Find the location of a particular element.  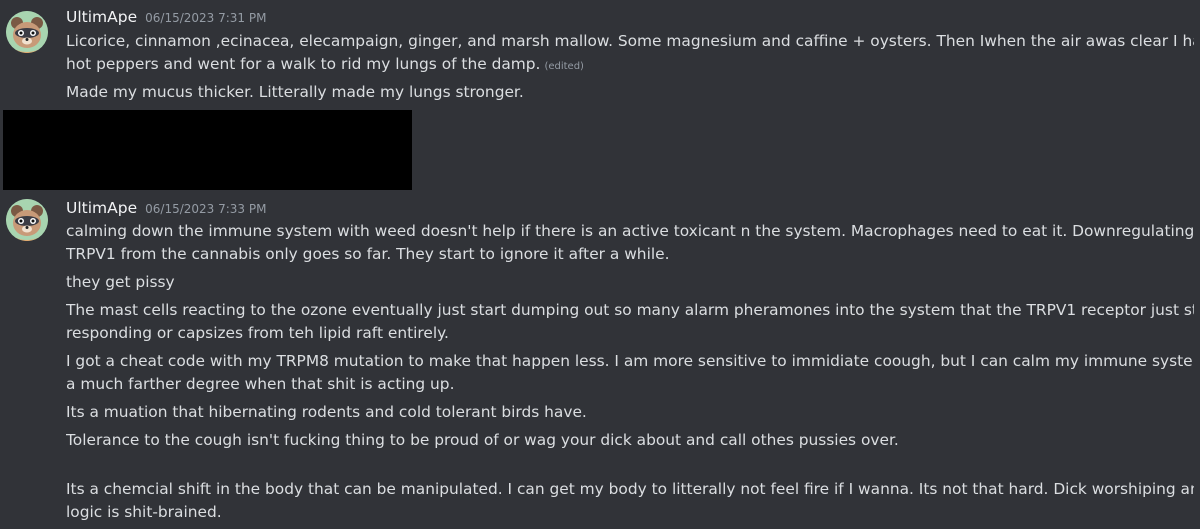

timestamp: 06/15/2023 7:33 PM is located at coordinates (205, 209).